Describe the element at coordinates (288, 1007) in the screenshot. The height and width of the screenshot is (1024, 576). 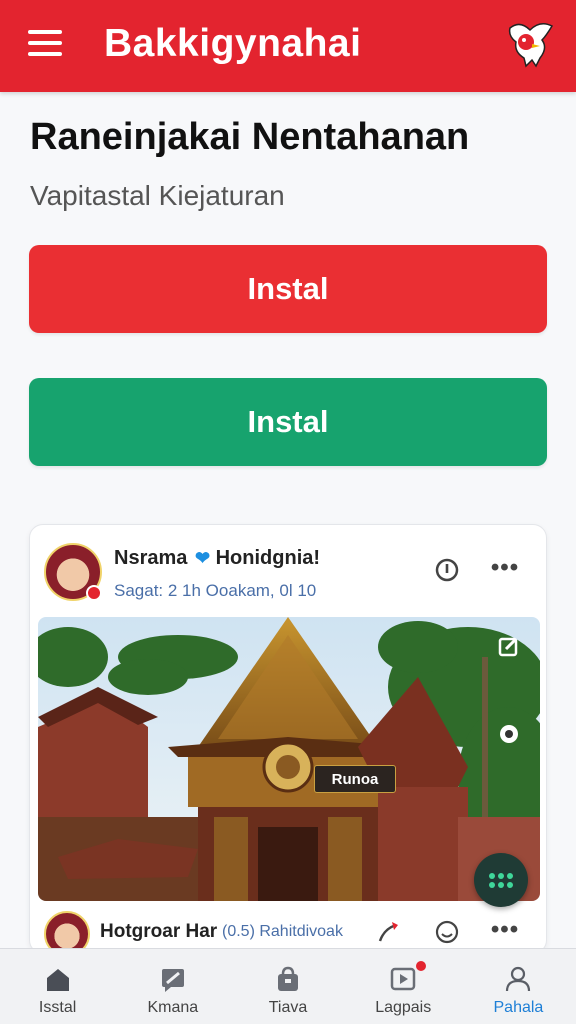
I see `nav-label: Tiava` at that location.